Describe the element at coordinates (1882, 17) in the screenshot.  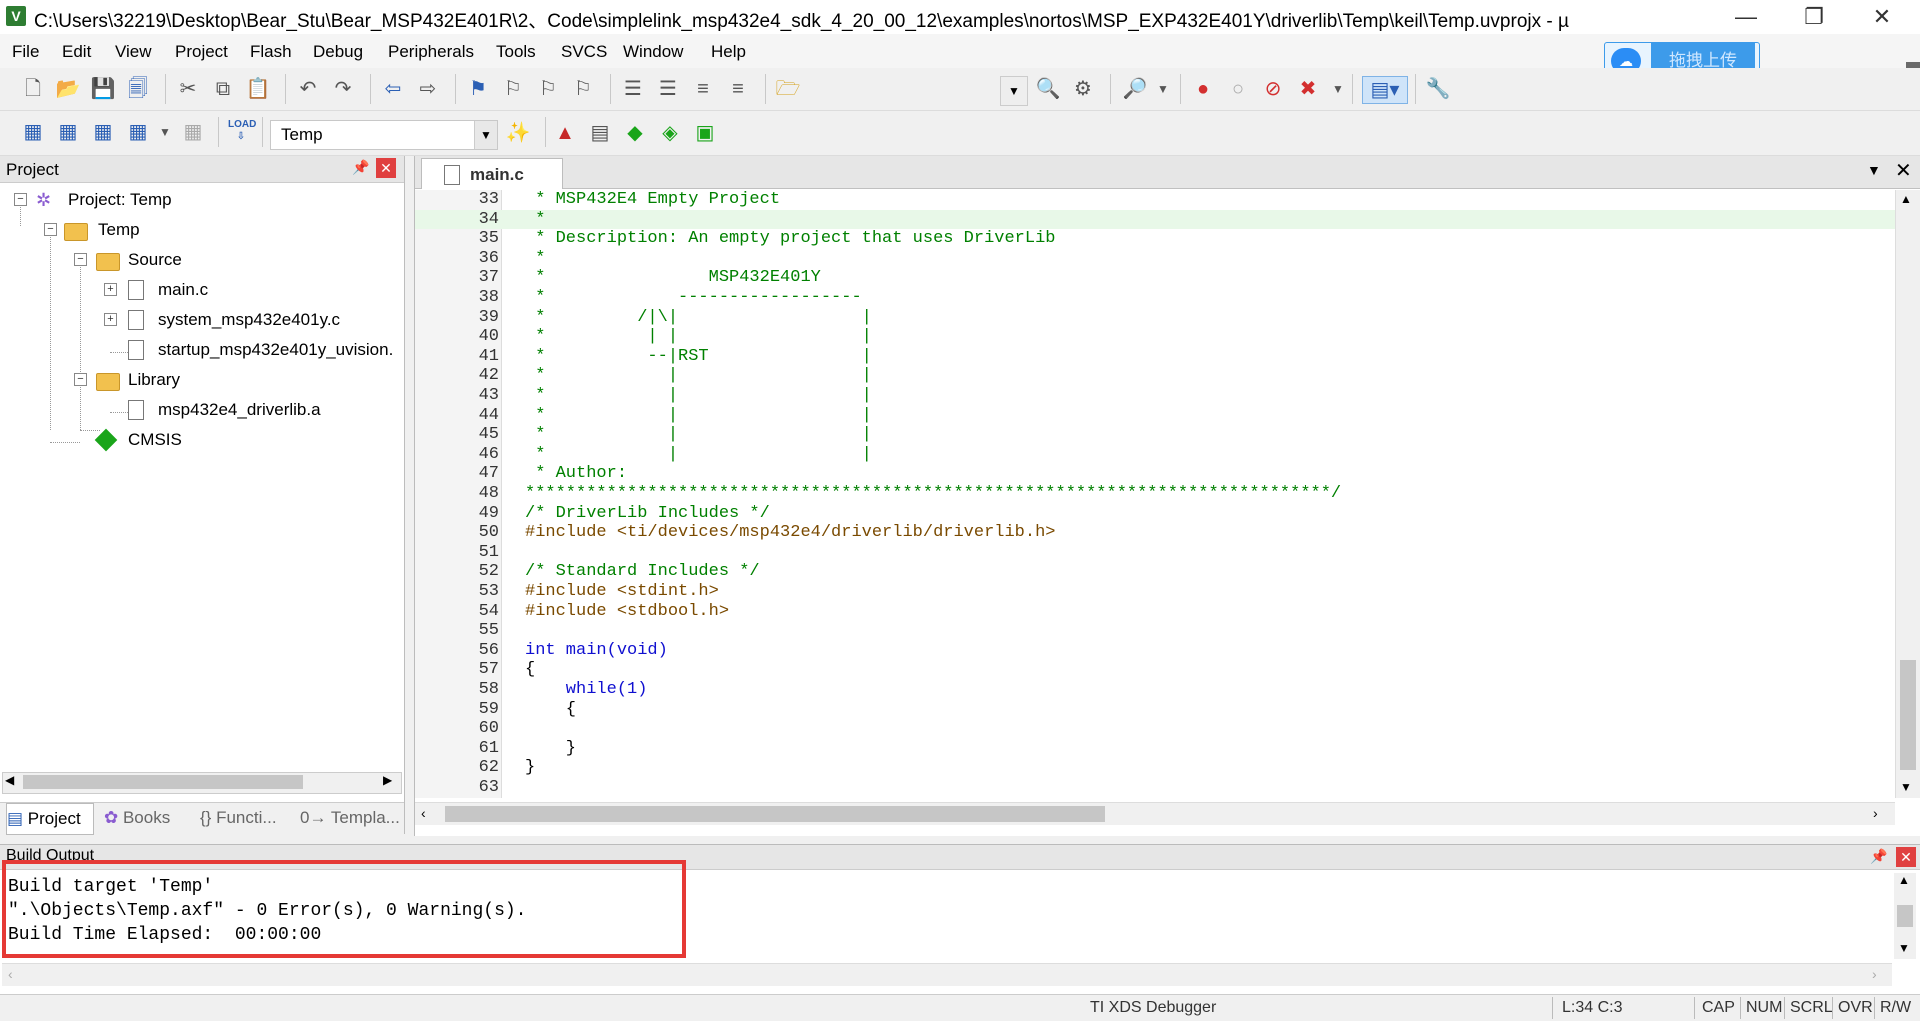
I see `close-window-button: ✕` at that location.